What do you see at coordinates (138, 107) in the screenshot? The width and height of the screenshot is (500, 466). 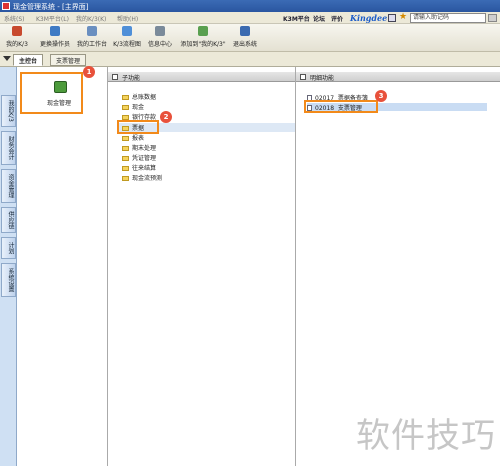 I see `list-item-label: 现金` at bounding box center [138, 107].